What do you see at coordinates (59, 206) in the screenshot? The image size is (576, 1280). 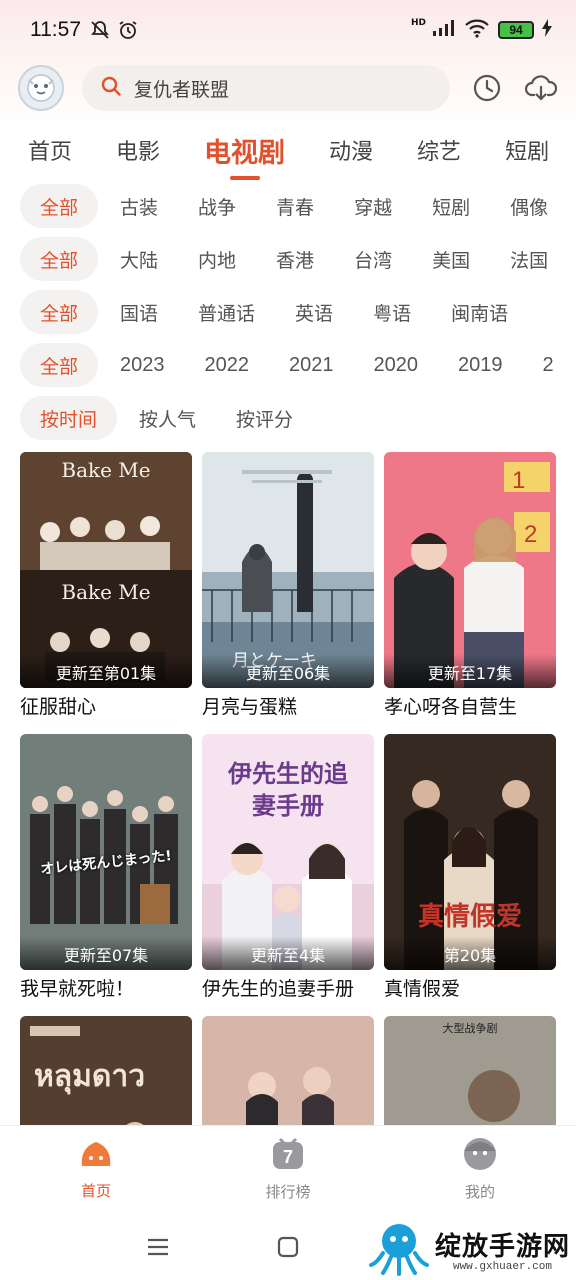 I see `filter-genre-all: 全部` at bounding box center [59, 206].